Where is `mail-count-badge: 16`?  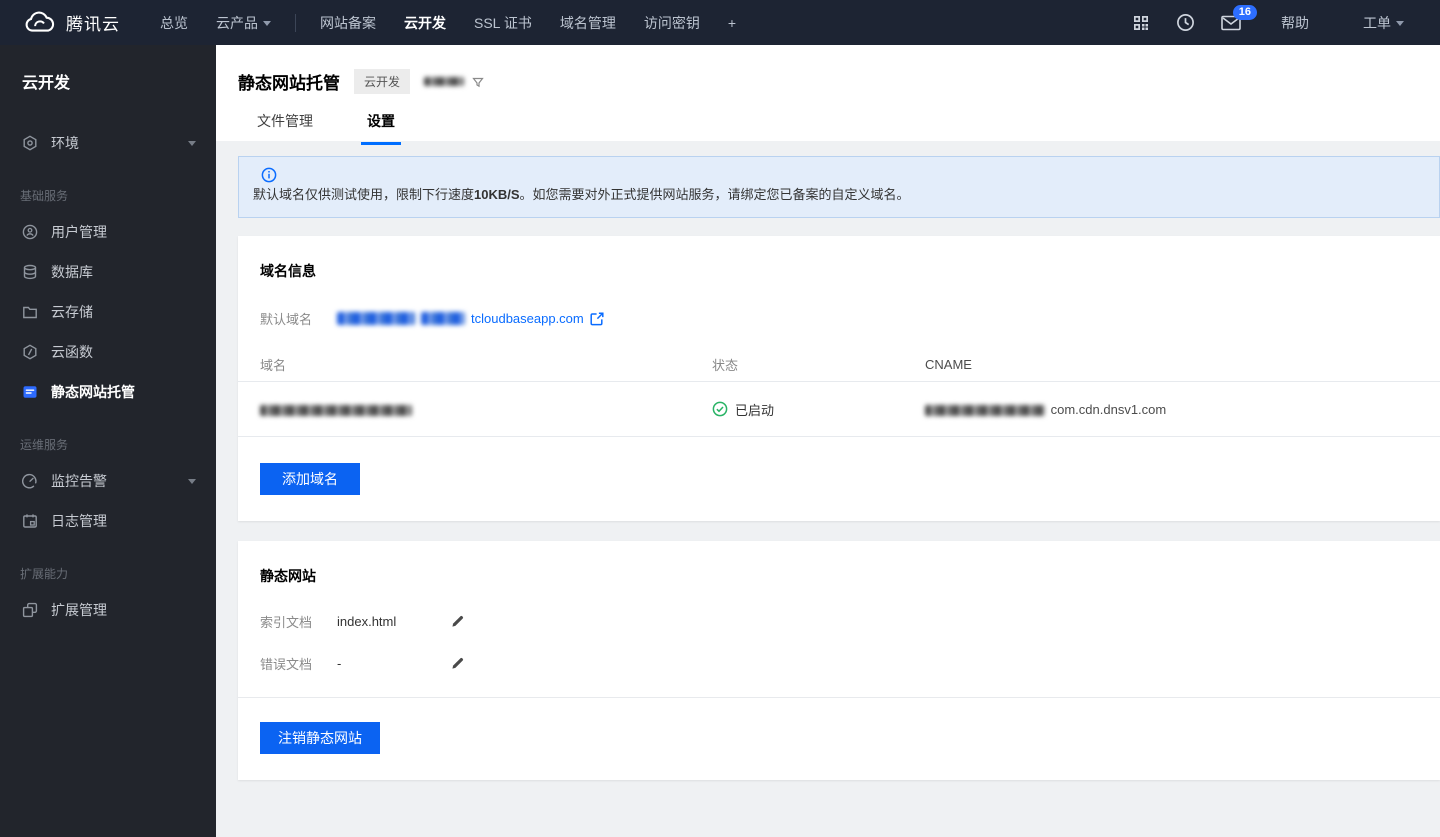
mail-count-badge: 16 is located at coordinates (1244, 12).